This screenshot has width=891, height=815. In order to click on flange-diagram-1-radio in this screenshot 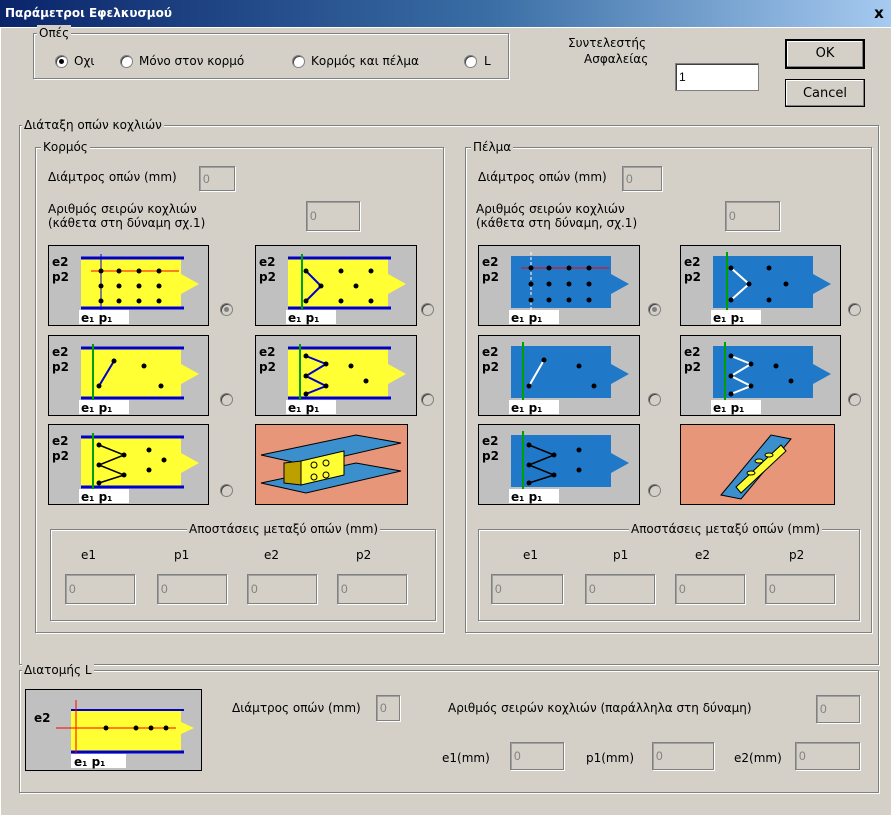, I will do `click(654, 309)`.